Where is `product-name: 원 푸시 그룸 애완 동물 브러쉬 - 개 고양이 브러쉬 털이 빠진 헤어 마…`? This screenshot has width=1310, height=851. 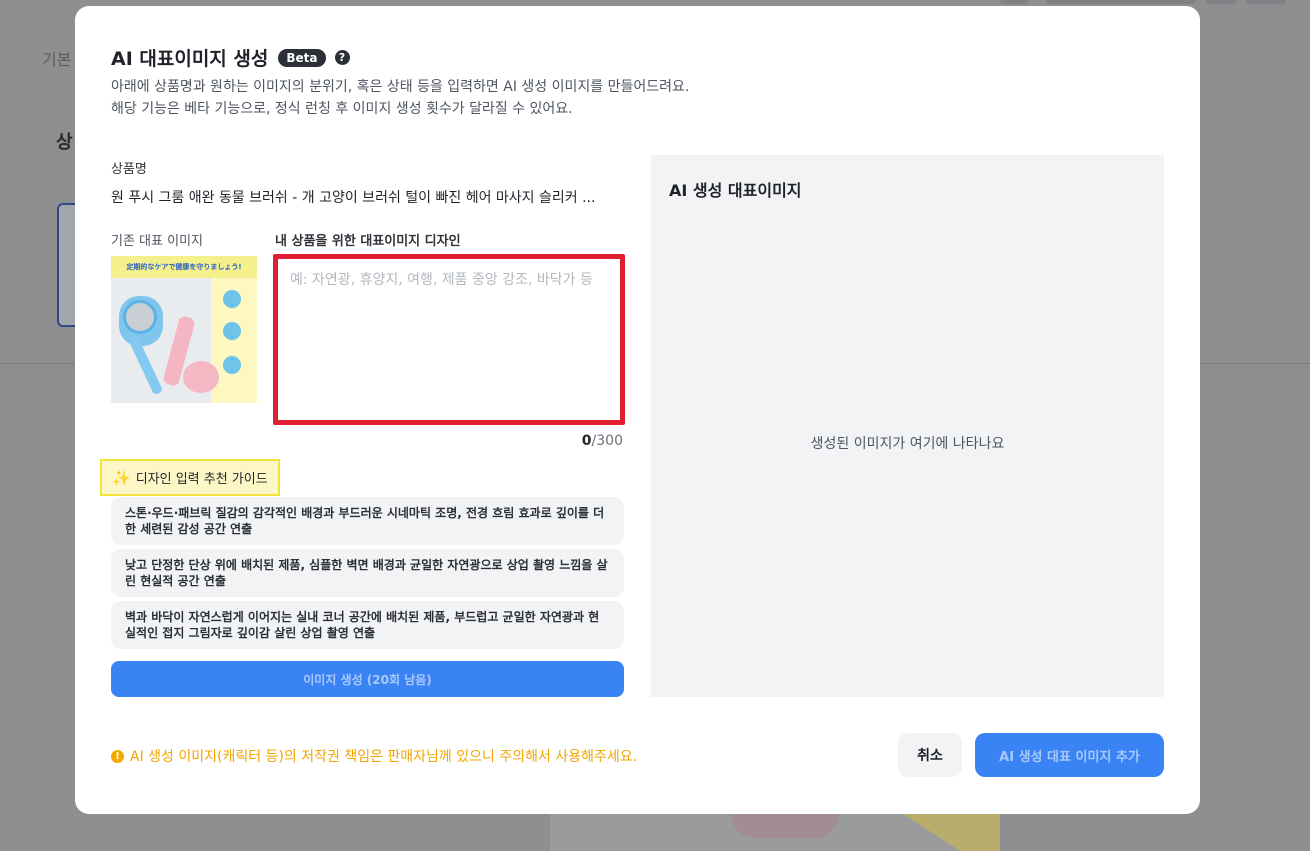 product-name: 원 푸시 그룸 애완 동물 브러쉬 - 개 고양이 브러쉬 털이 빠진 헤어 마… is located at coordinates (353, 198).